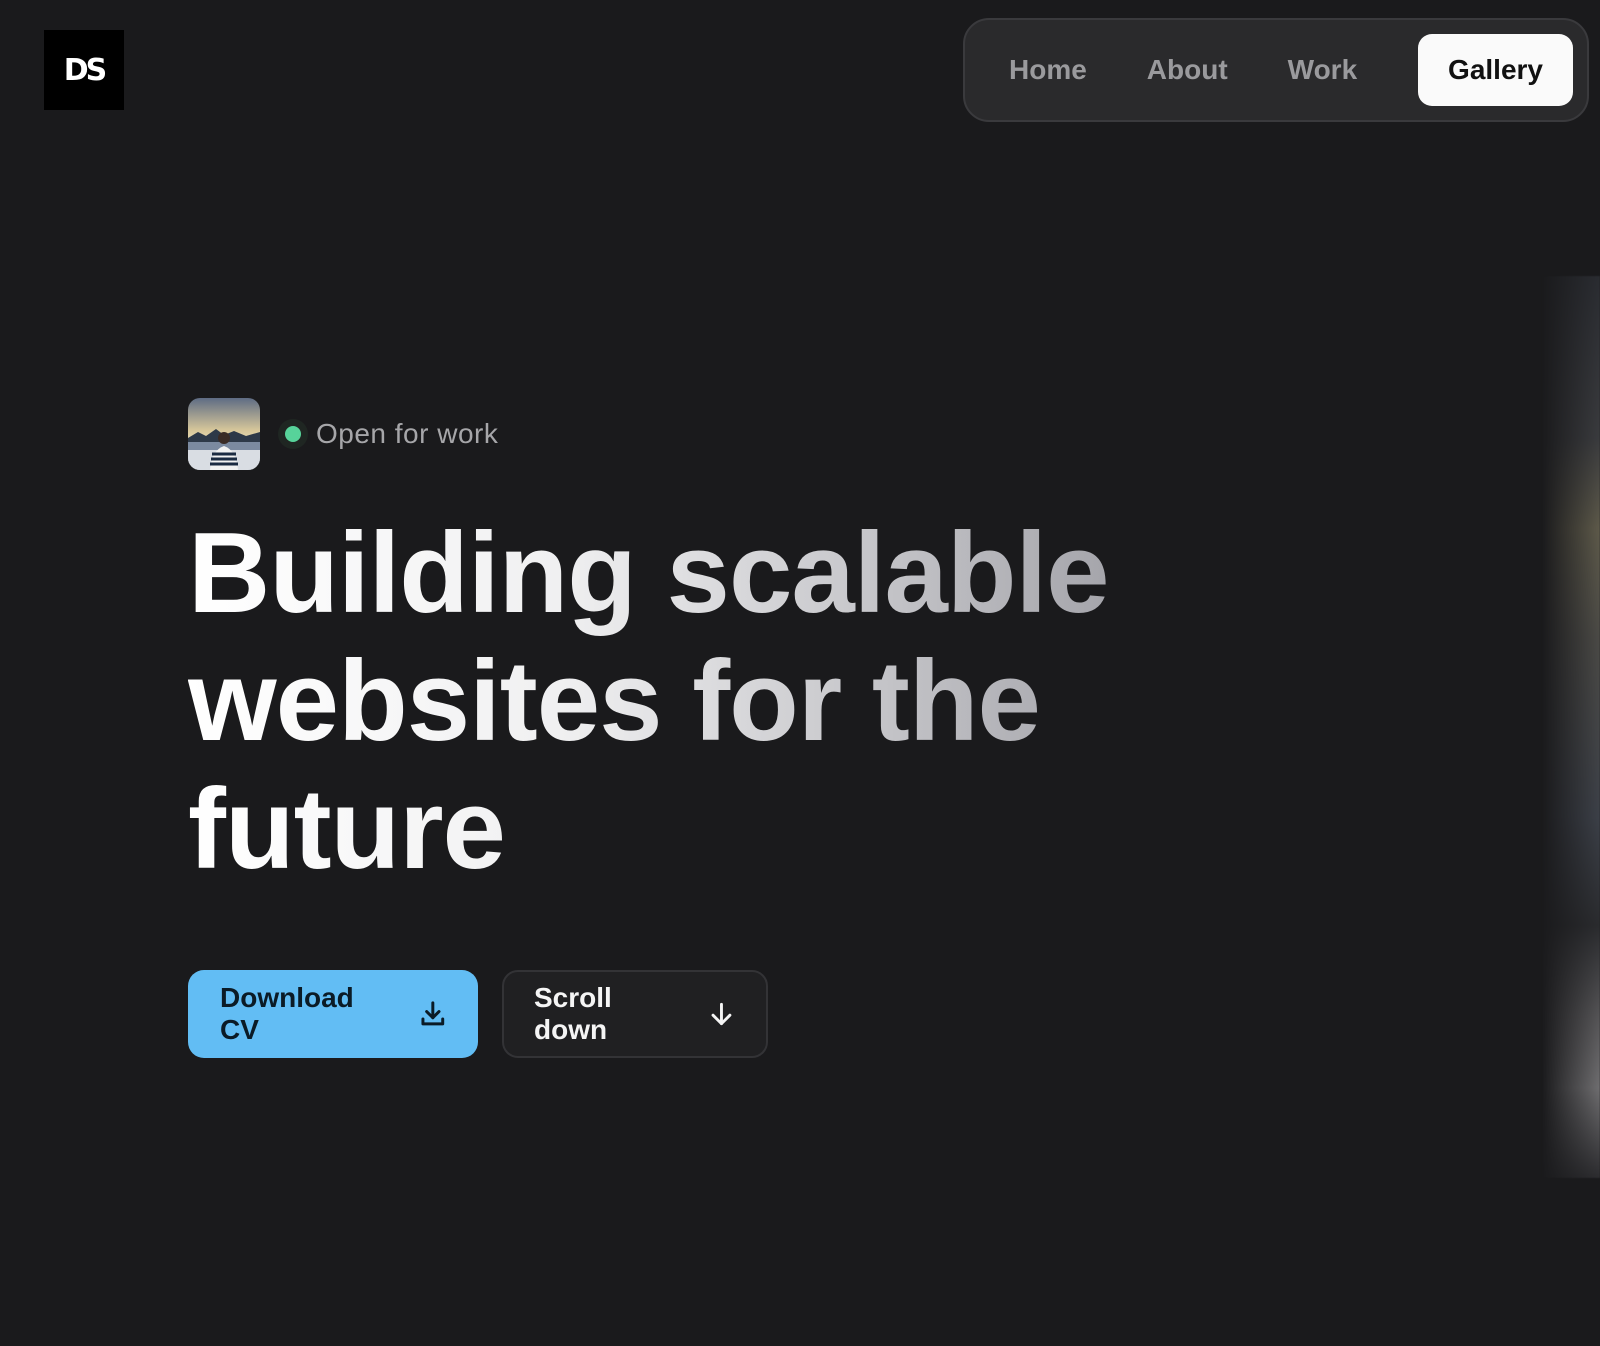 This screenshot has height=1346, width=1600. Describe the element at coordinates (1495, 70) in the screenshot. I see `nav-gallery: Gallery` at that location.